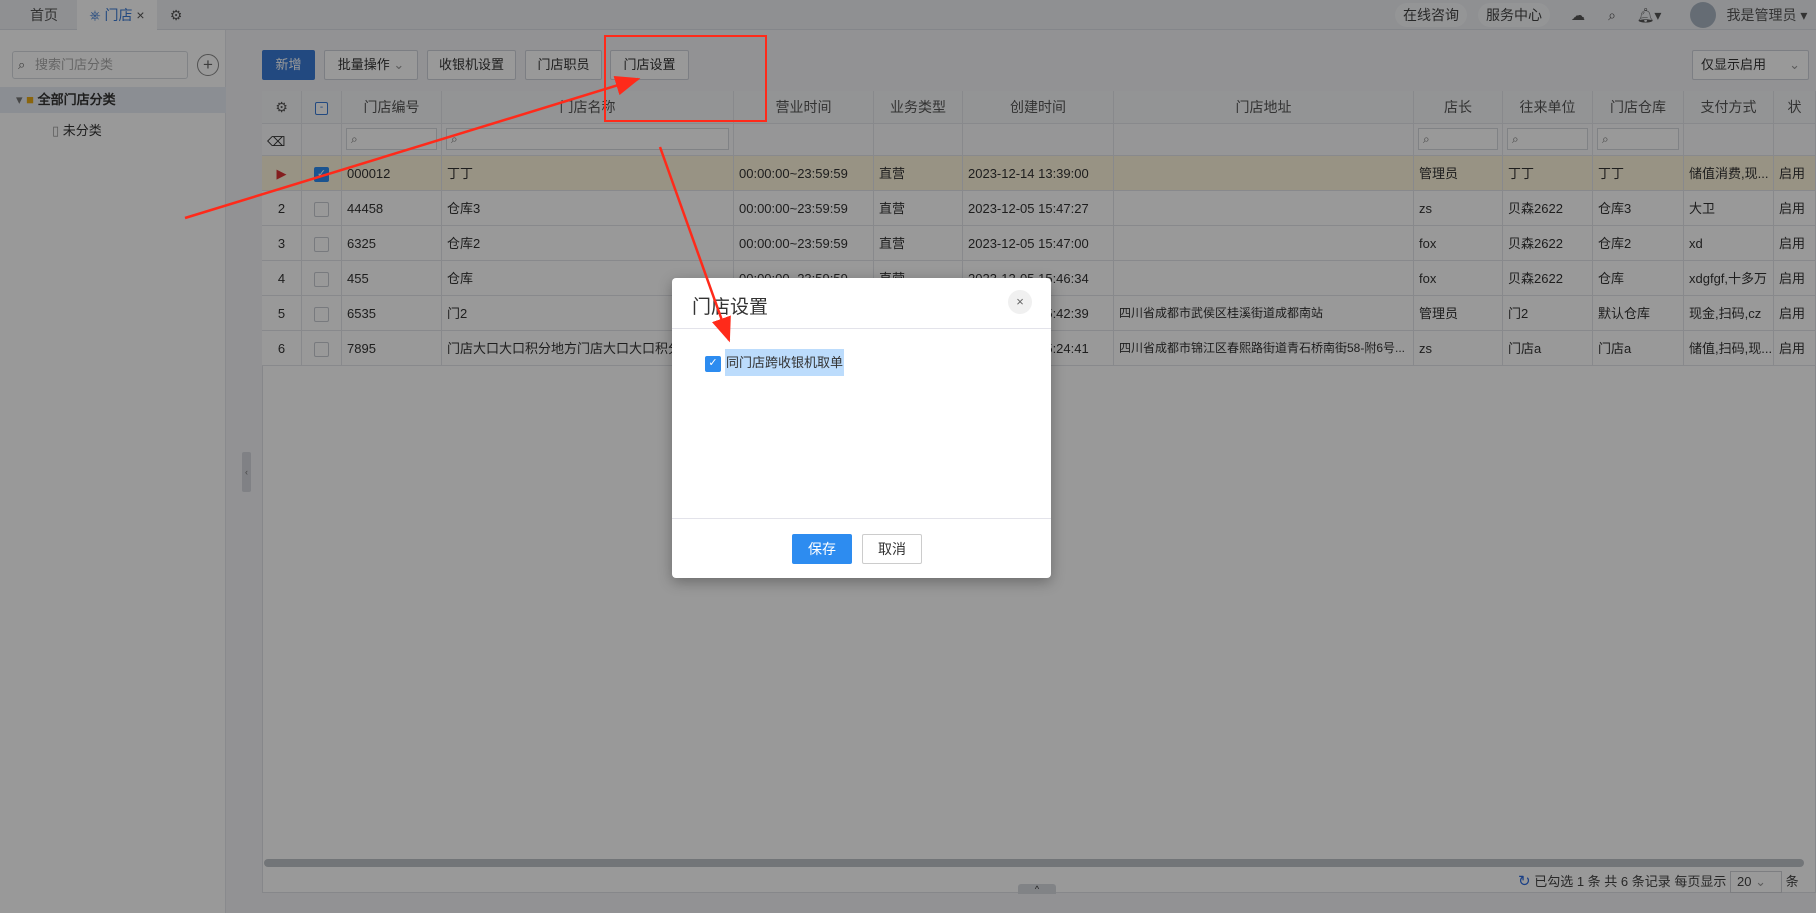  I want to click on arrow-to-option, so click(694, 244).